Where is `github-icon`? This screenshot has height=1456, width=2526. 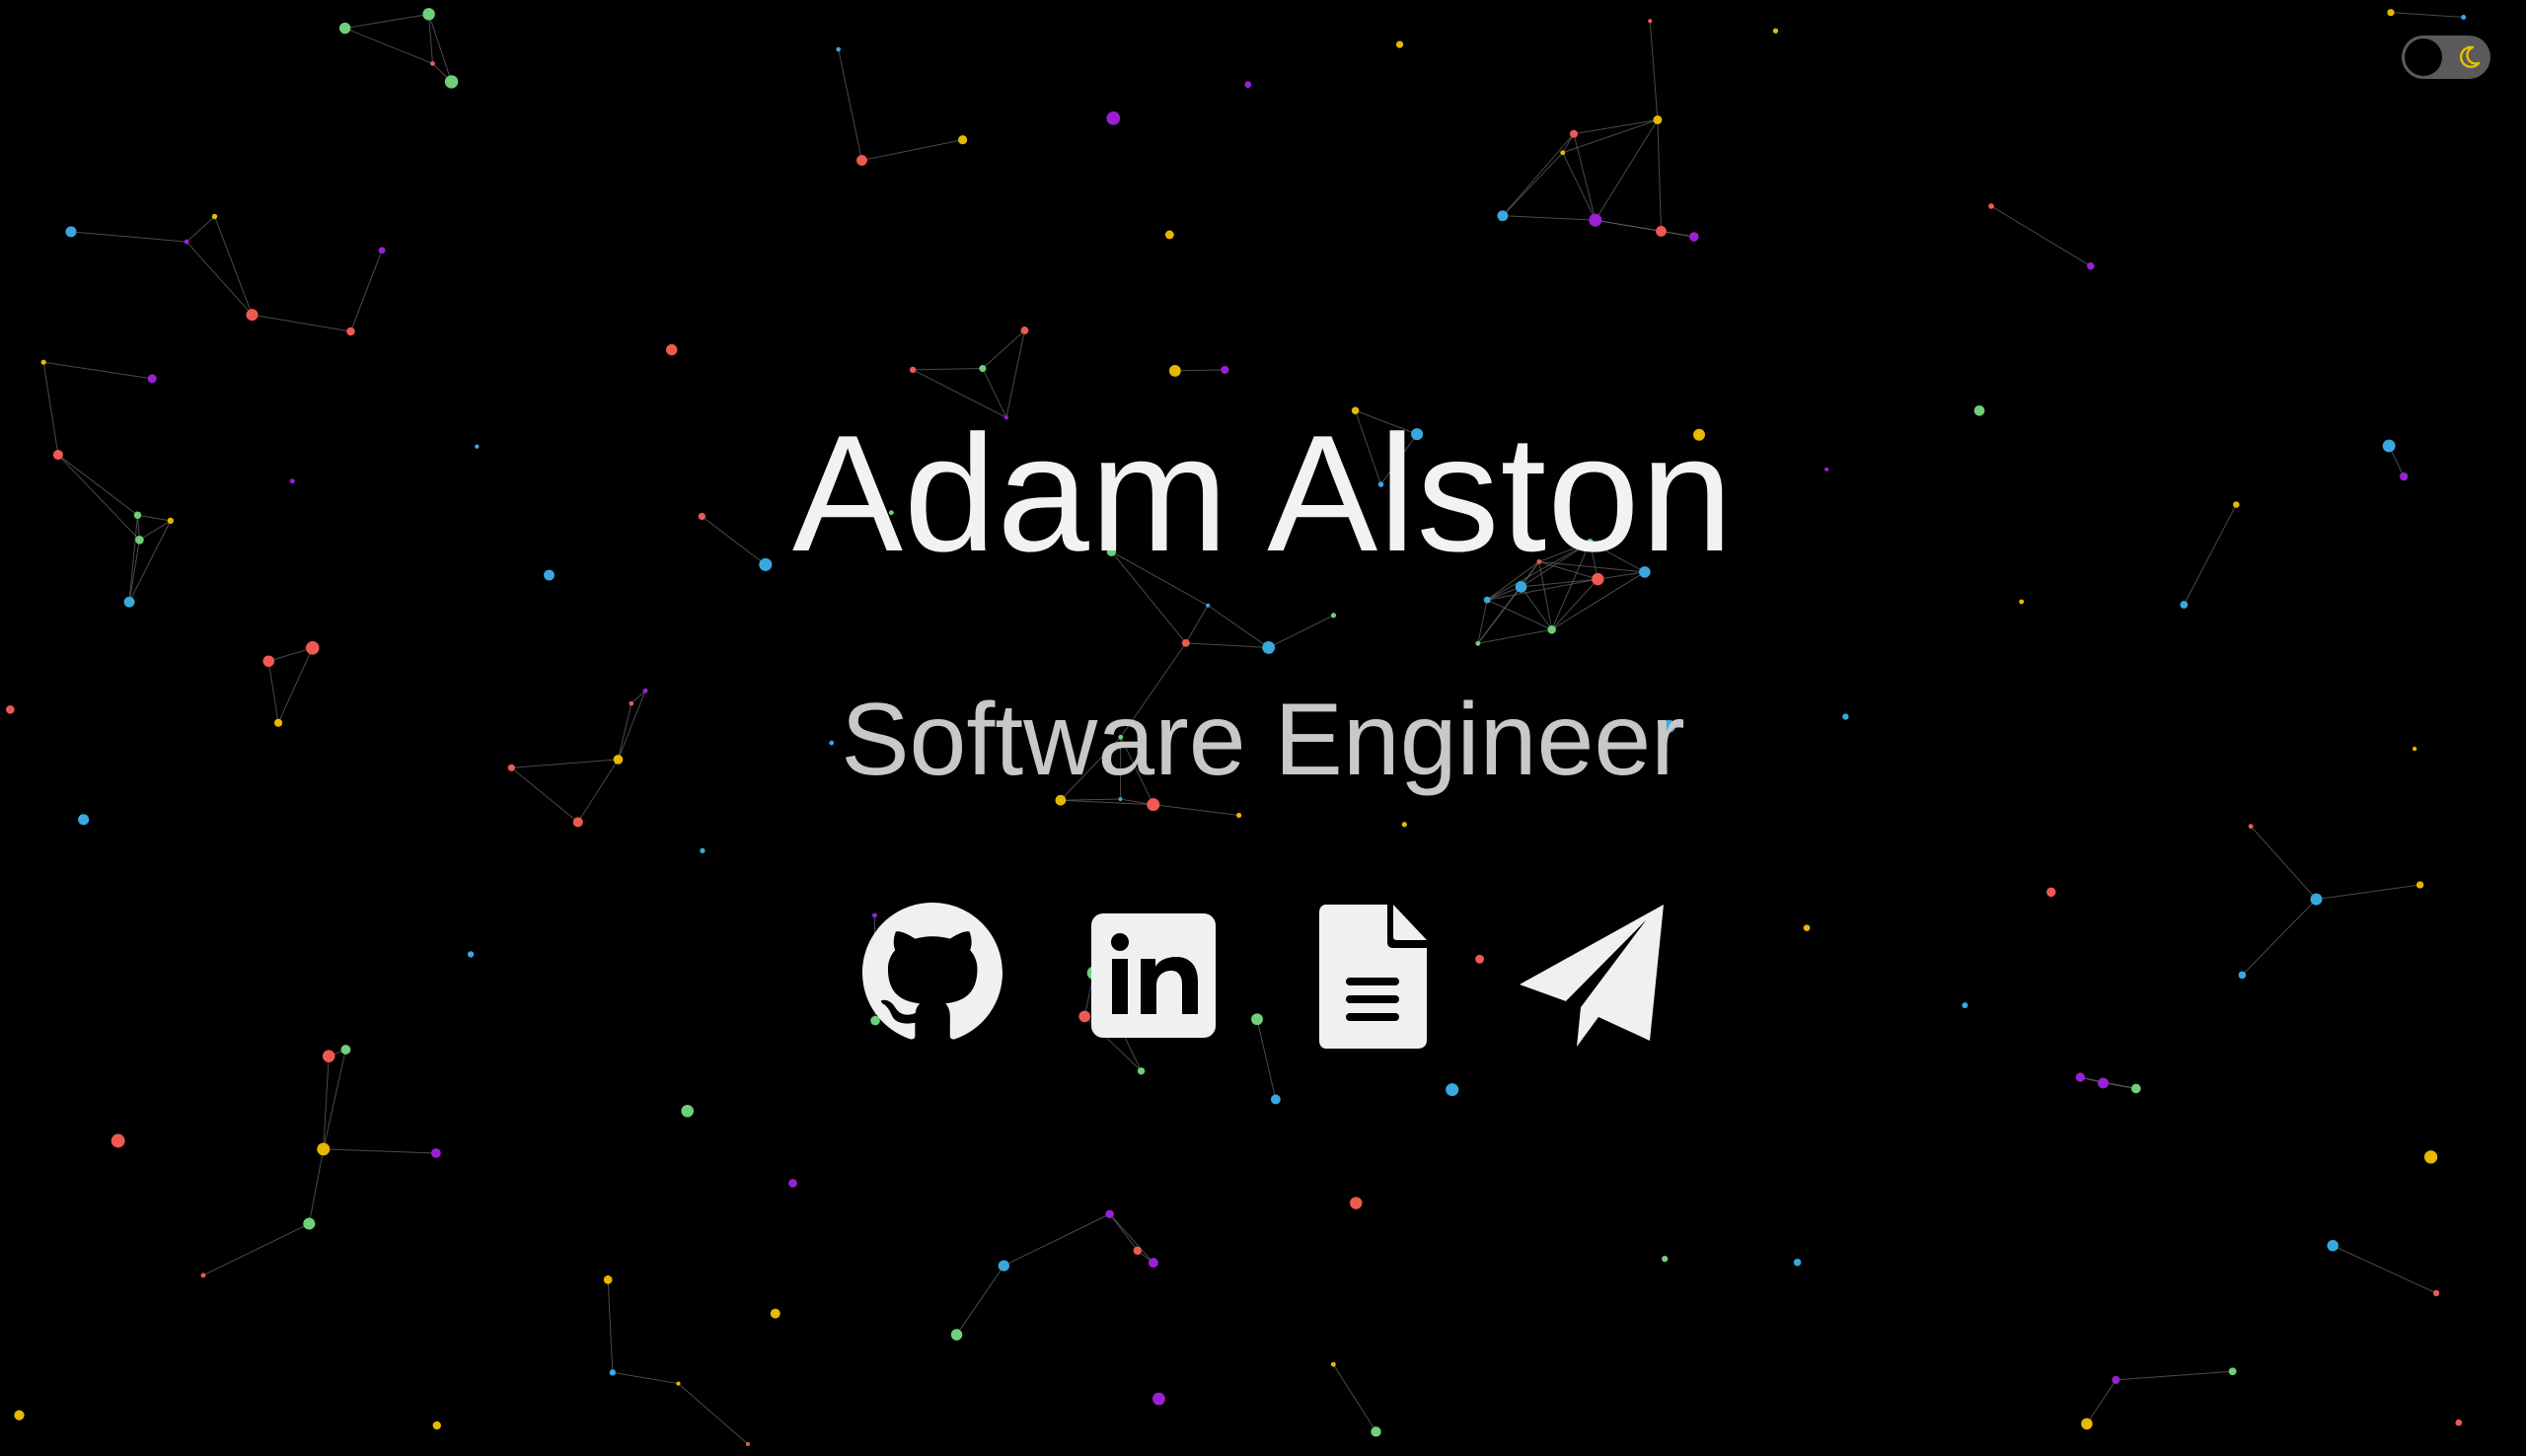
github-icon is located at coordinates (932, 971).